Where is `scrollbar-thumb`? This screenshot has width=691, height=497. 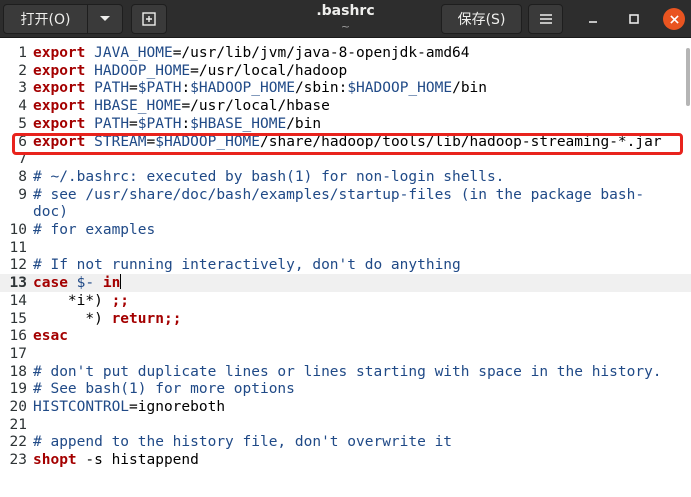 scrollbar-thumb is located at coordinates (688, 77).